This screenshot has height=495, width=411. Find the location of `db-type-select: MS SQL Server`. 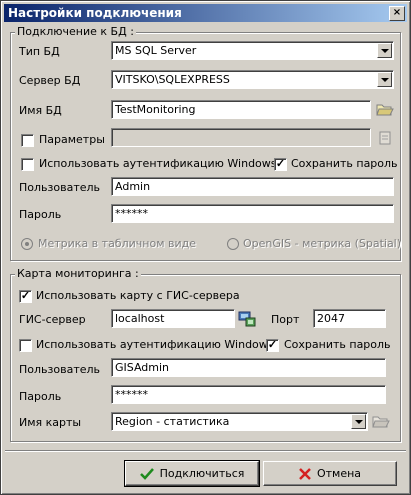

db-type-select: MS SQL Server is located at coordinates (252, 50).